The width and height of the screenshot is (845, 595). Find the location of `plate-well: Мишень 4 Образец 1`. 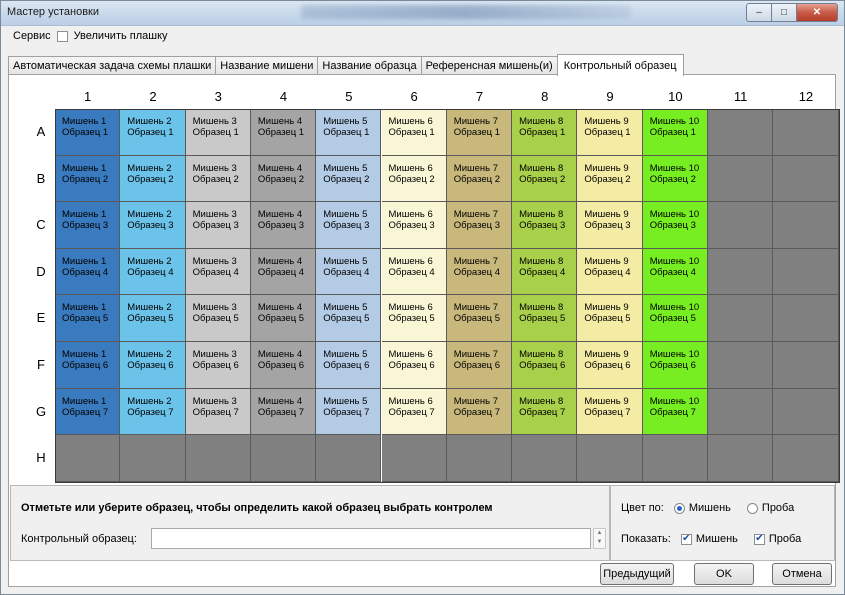

plate-well: Мишень 4 Образец 1 is located at coordinates (283, 132).